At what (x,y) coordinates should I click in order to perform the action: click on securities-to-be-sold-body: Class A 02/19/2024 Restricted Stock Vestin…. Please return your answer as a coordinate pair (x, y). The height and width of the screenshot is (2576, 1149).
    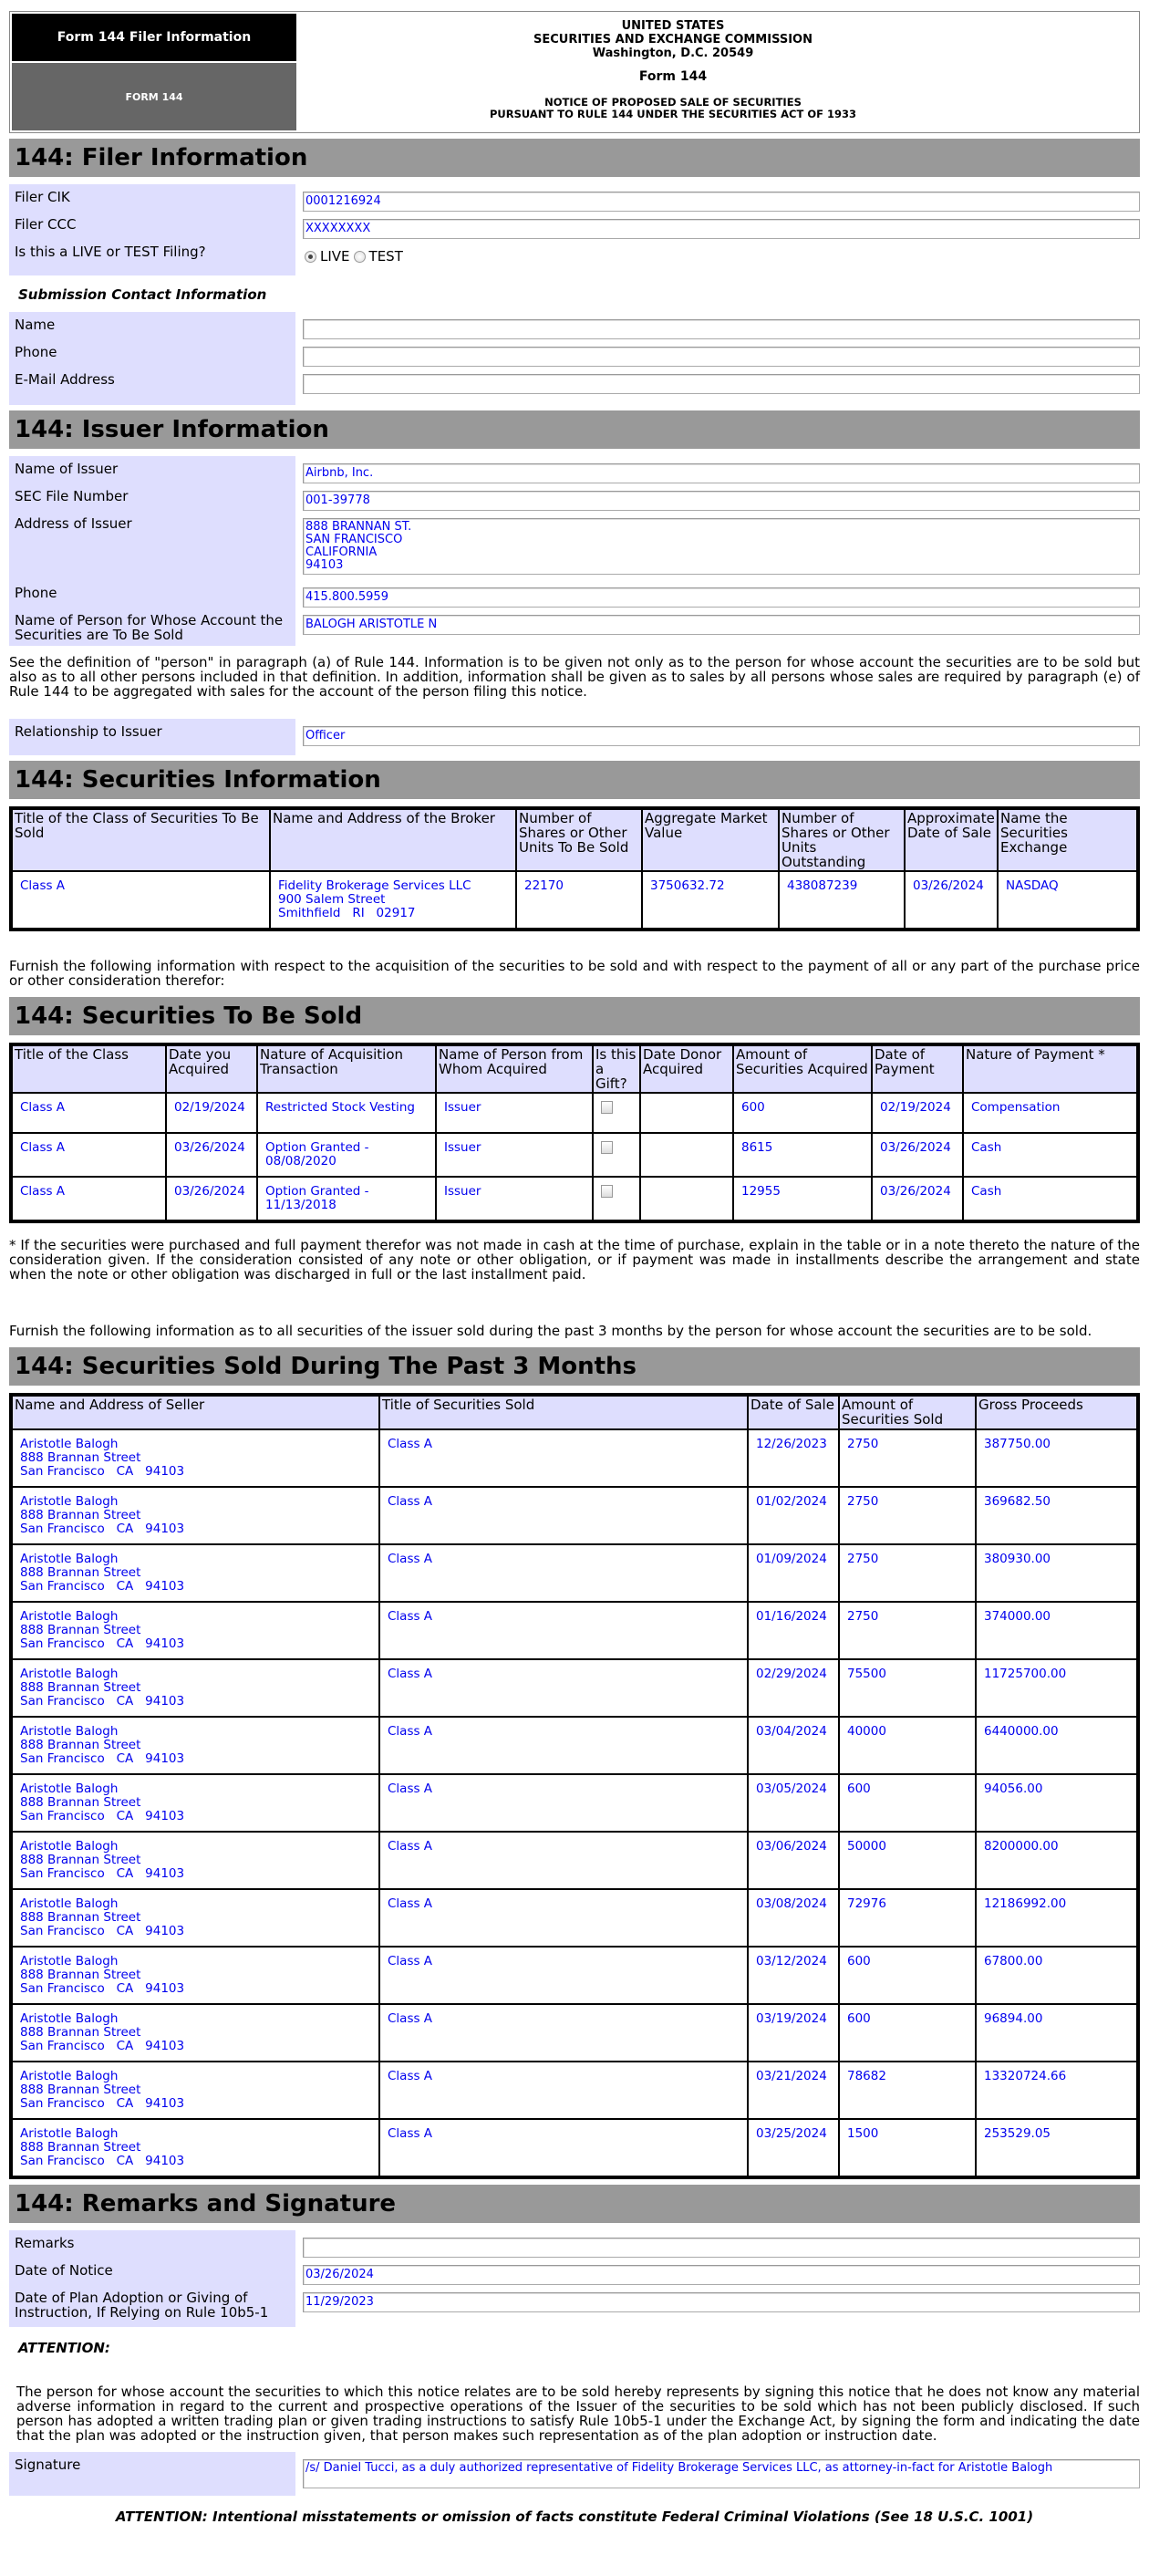
    Looking at the image, I should click on (574, 1157).